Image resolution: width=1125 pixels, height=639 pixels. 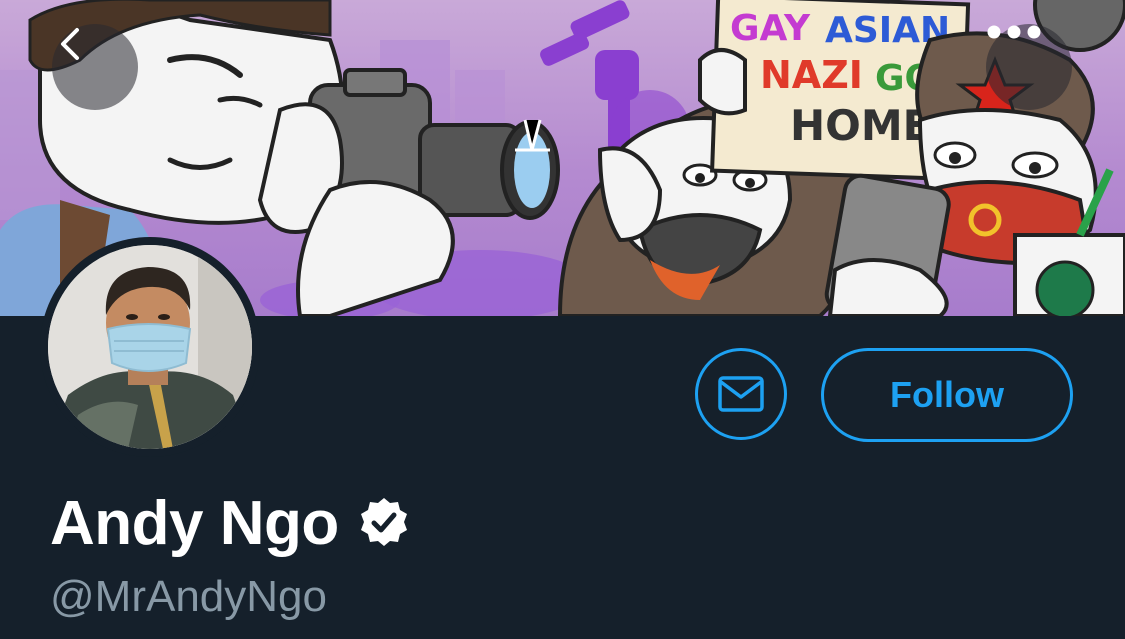 I want to click on envelope-icon, so click(x=741, y=394).